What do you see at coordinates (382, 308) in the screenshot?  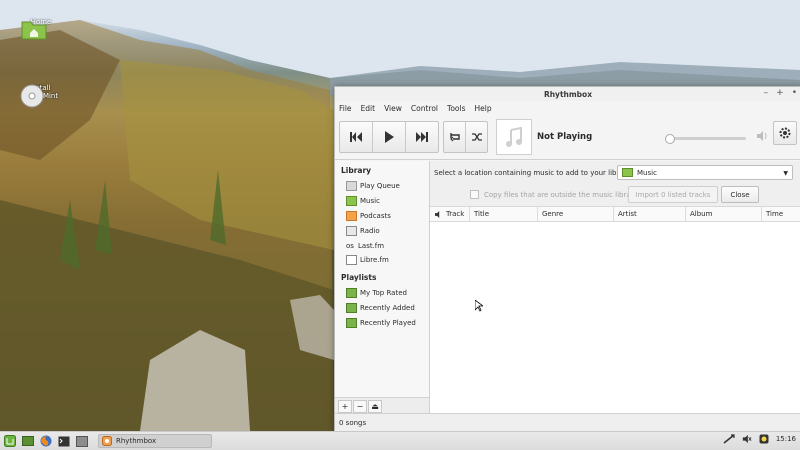 I see `sidebar-item-recently-added: Recently Added` at bounding box center [382, 308].